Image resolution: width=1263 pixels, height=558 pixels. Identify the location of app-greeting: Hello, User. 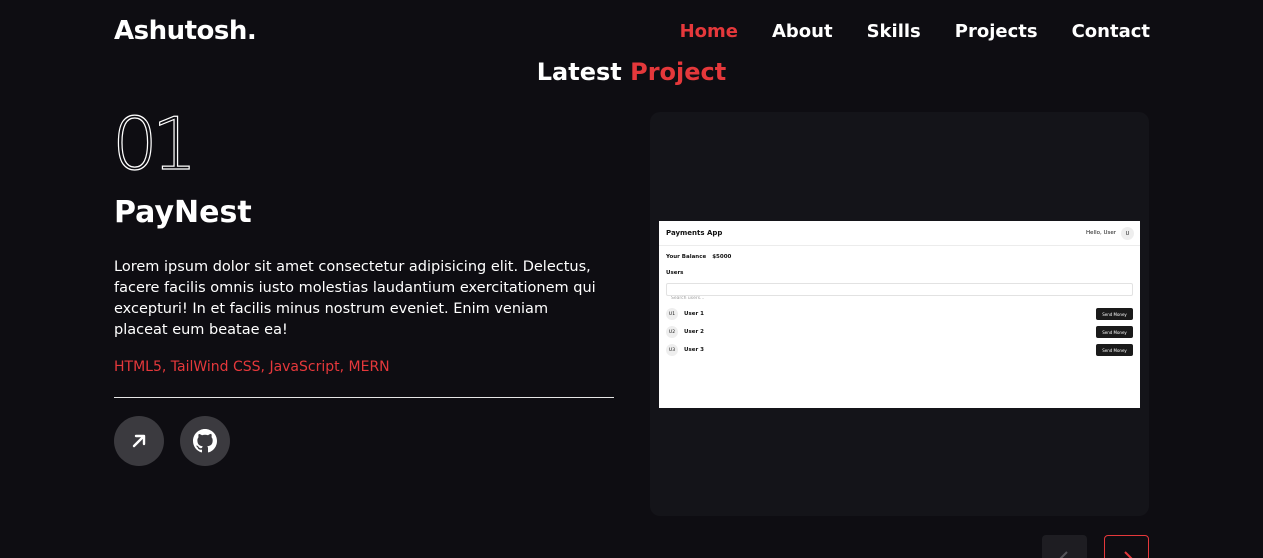
(1101, 233).